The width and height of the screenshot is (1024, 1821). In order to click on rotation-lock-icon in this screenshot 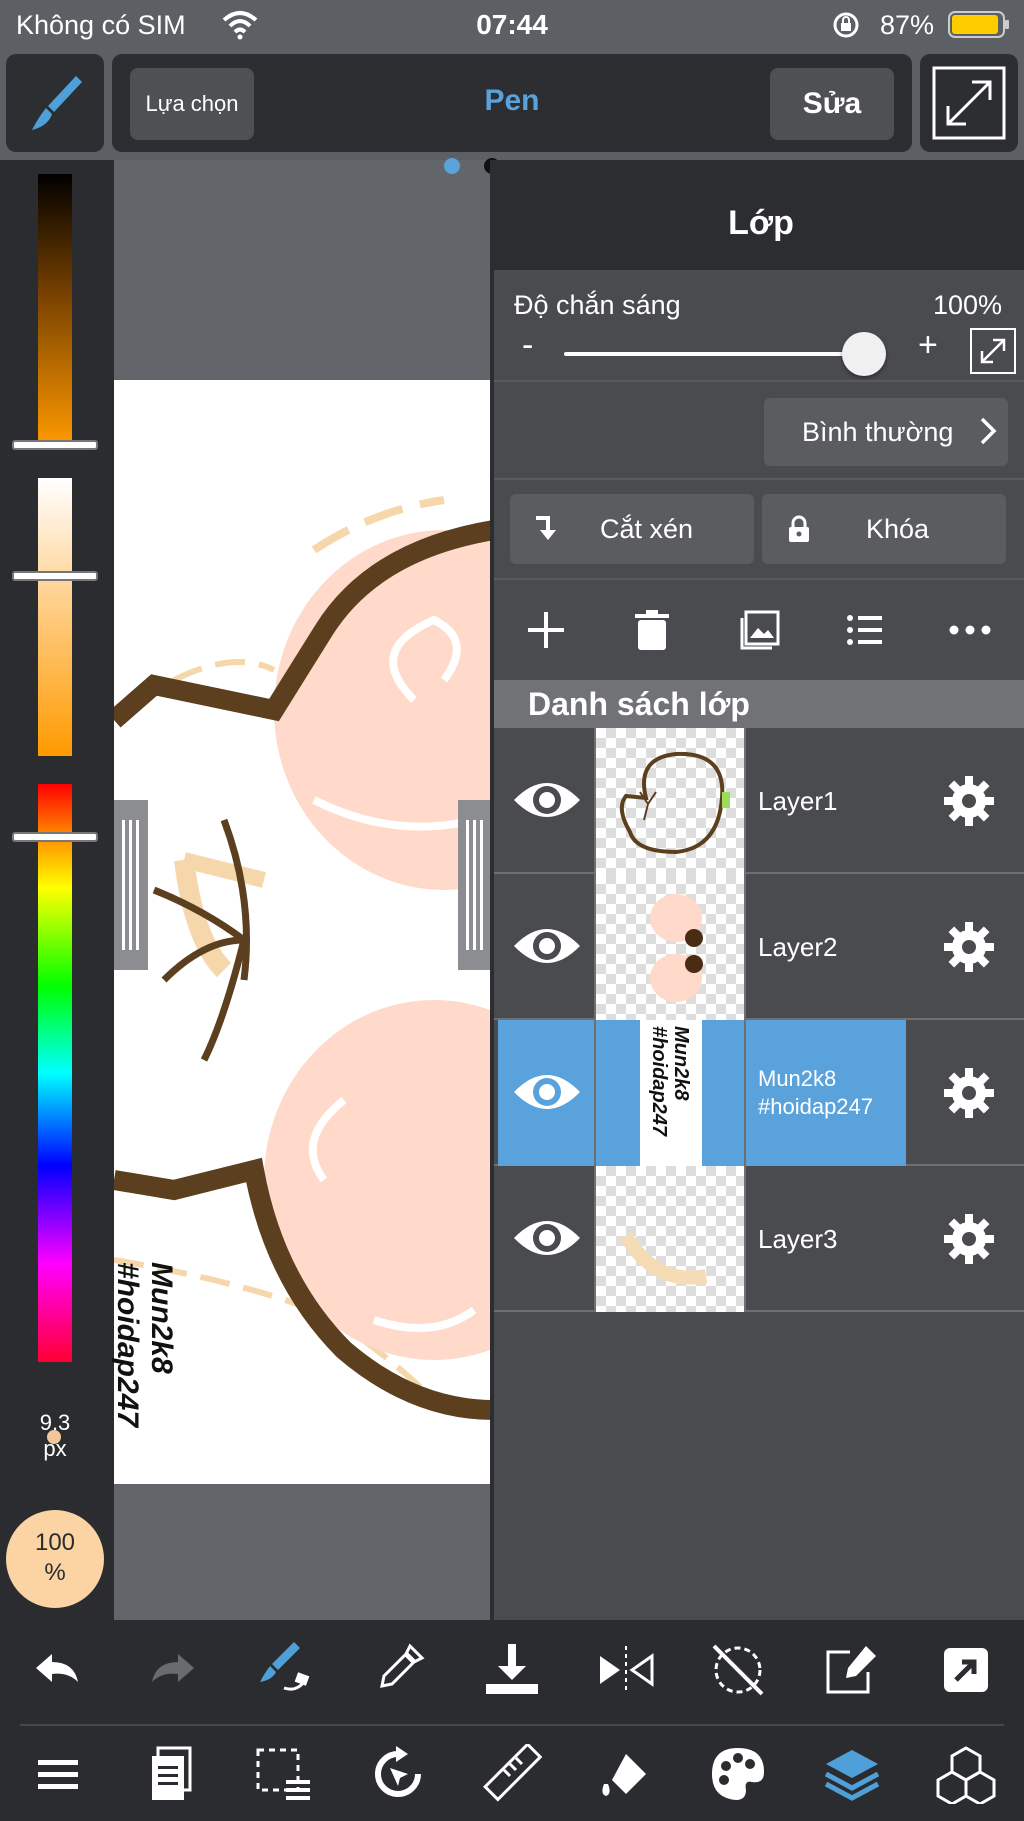, I will do `click(846, 25)`.